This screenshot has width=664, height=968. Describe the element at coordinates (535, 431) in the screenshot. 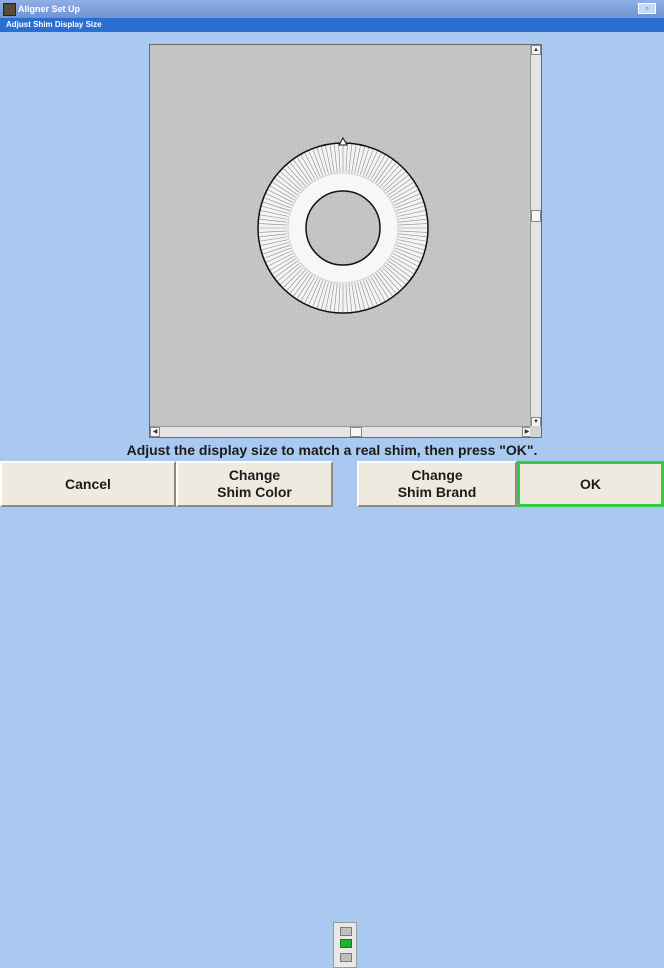

I see `scrollbar-corner` at that location.